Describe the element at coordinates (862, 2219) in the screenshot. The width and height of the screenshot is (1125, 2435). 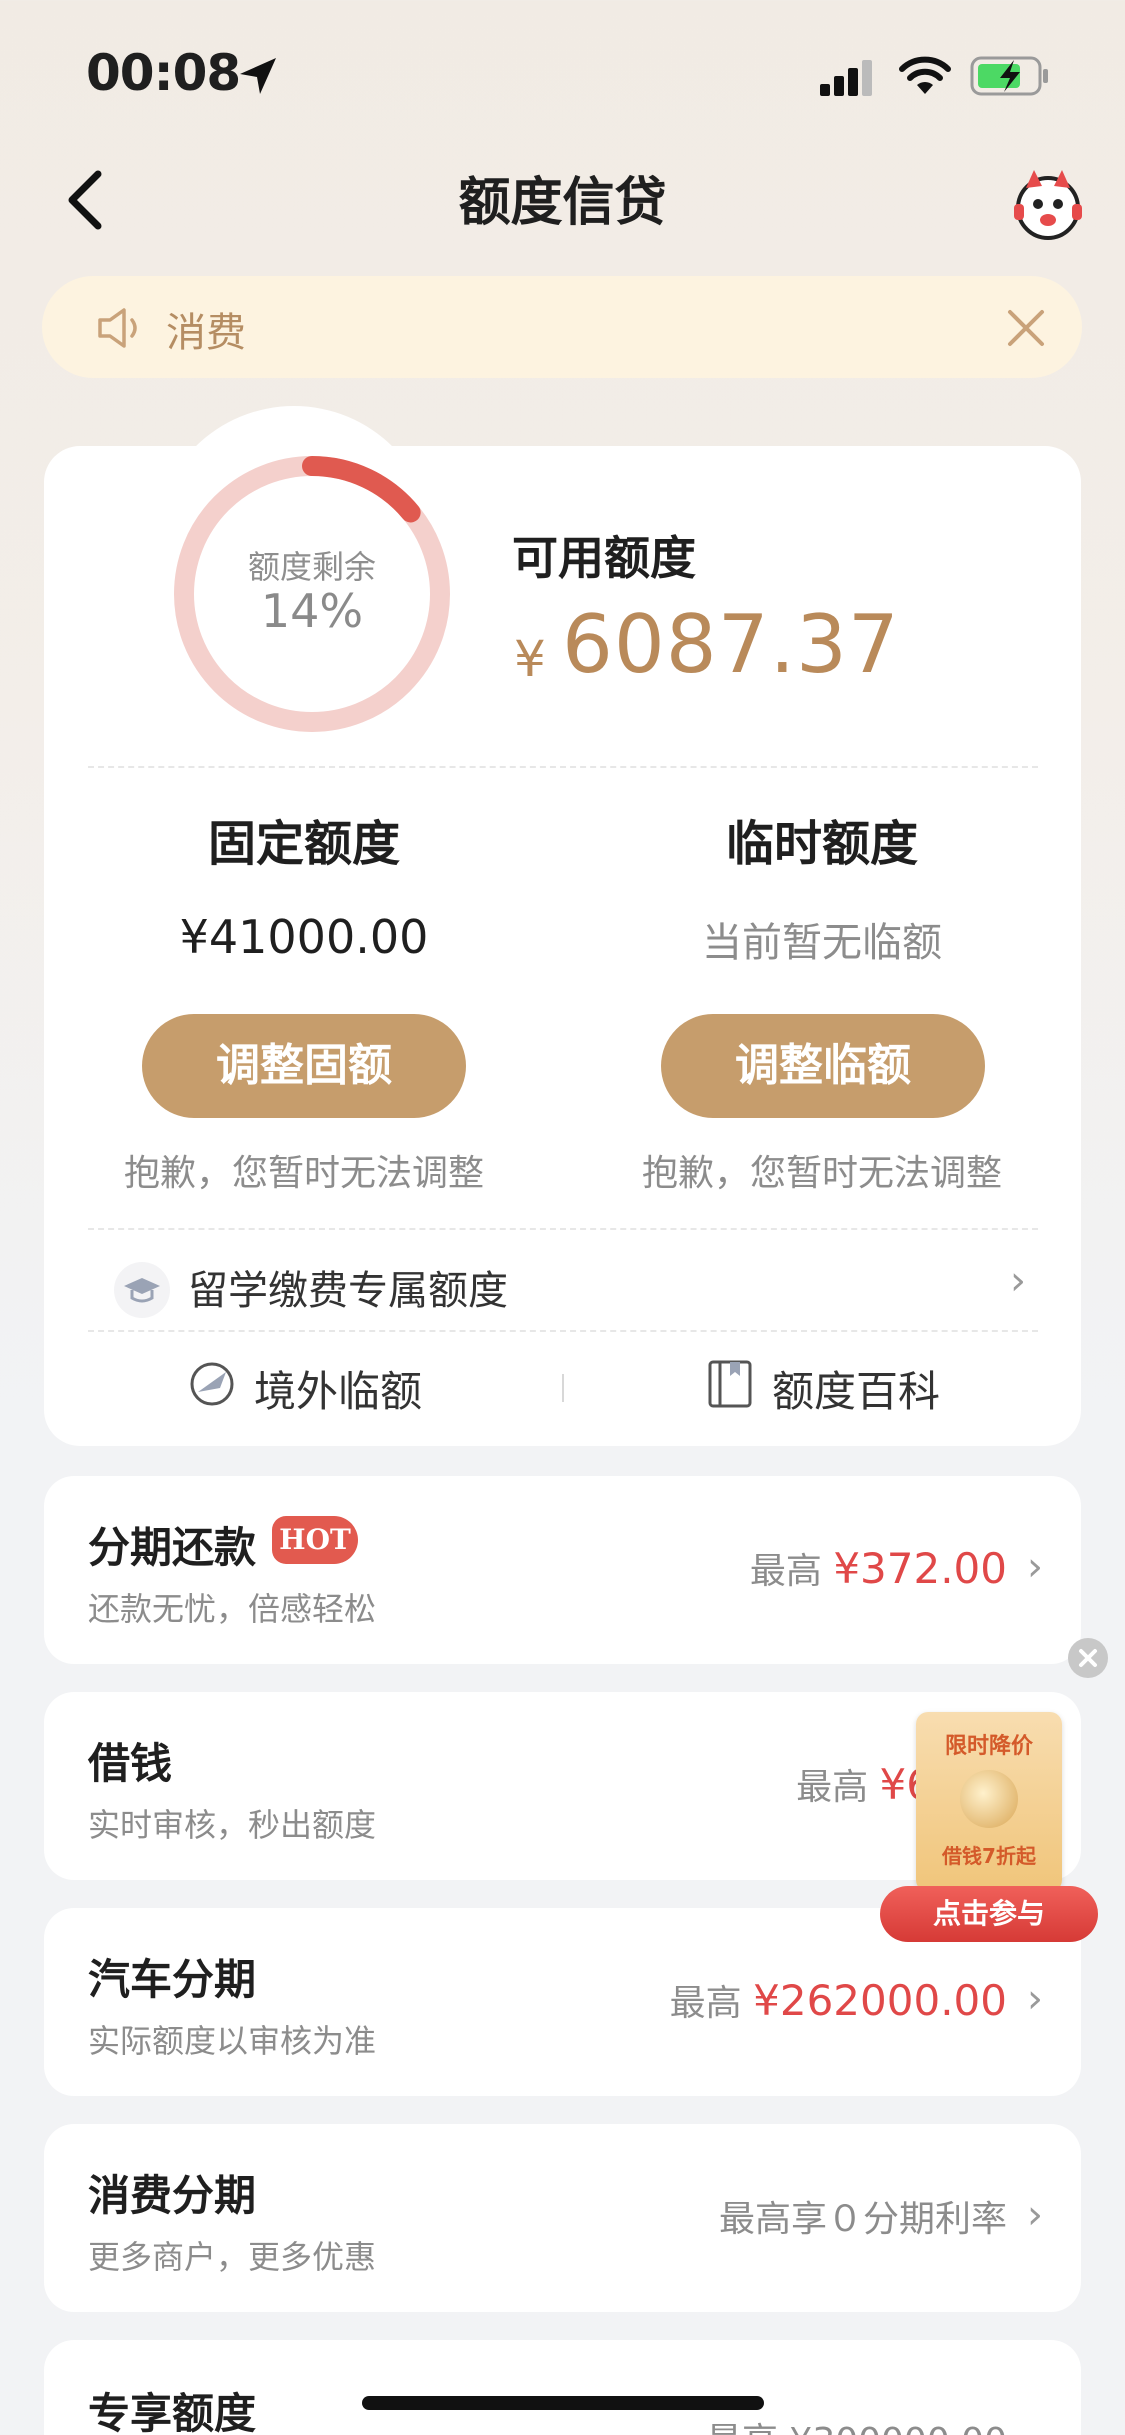
I see `list-item-prefix: 最高享０分期利率` at that location.